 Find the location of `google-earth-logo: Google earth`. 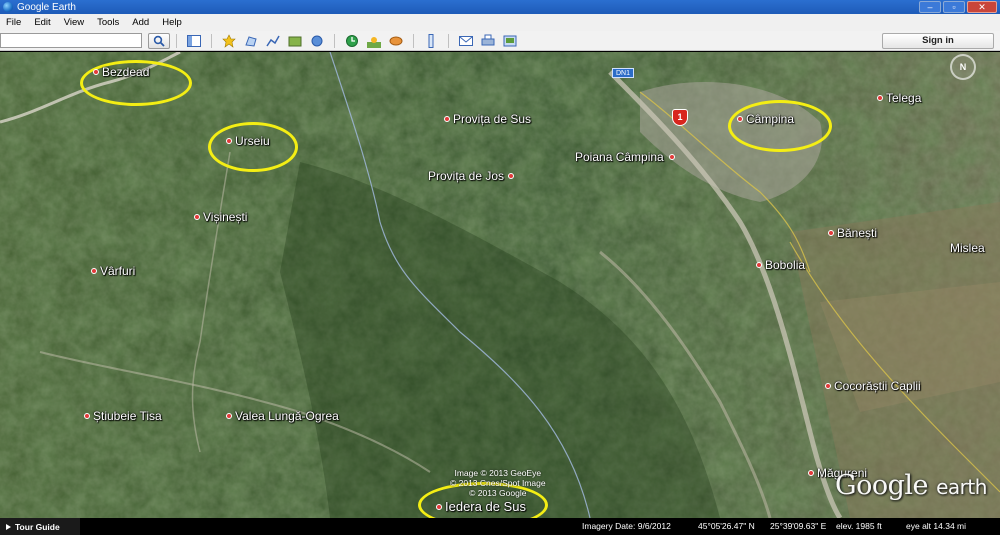

google-earth-logo: Google earth is located at coordinates (911, 485).